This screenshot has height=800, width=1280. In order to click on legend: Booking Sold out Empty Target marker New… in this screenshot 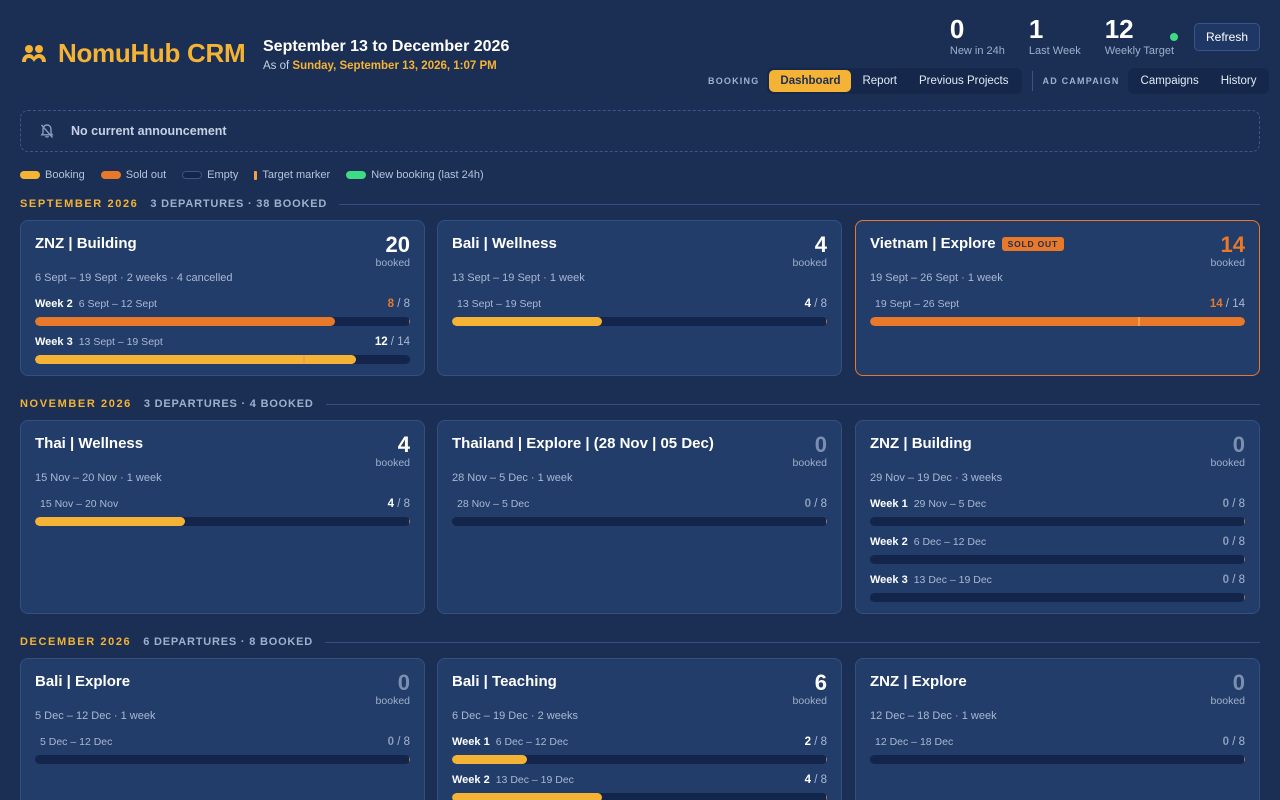, I will do `click(252, 175)`.